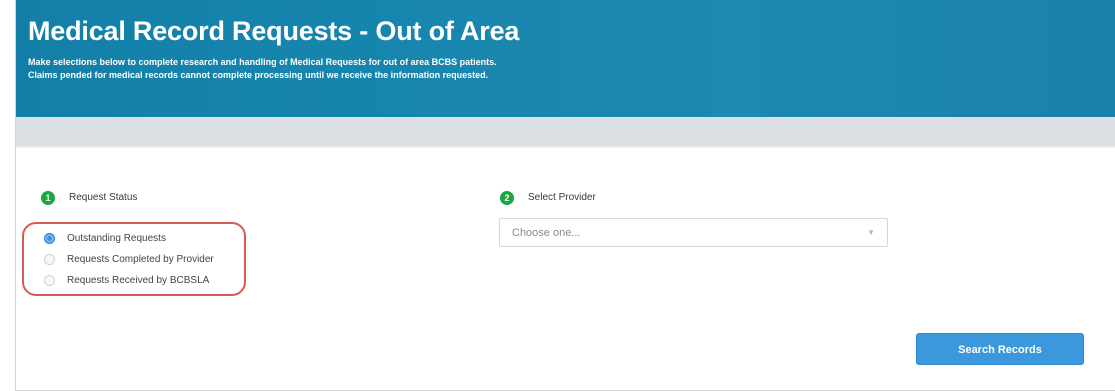 The image size is (1115, 391). What do you see at coordinates (1000, 349) in the screenshot?
I see `search-records-button: Search Records` at bounding box center [1000, 349].